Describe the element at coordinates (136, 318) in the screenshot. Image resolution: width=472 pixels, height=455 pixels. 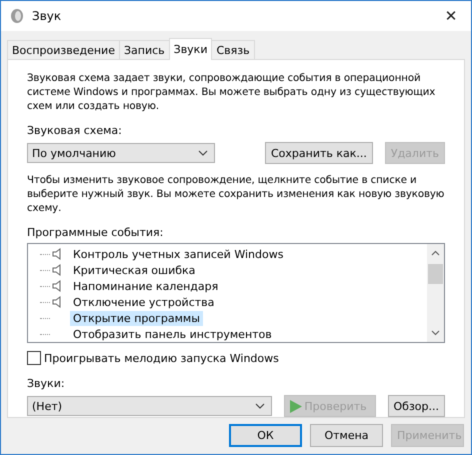
I see `event-item: Открытие программы` at that location.